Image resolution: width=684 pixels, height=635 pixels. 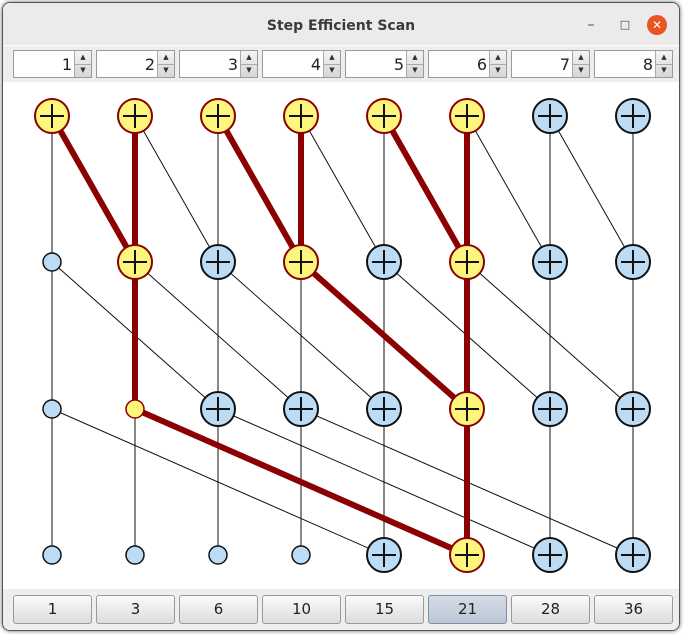 What do you see at coordinates (467, 609) in the screenshot?
I see `result-button-6: 21` at bounding box center [467, 609].